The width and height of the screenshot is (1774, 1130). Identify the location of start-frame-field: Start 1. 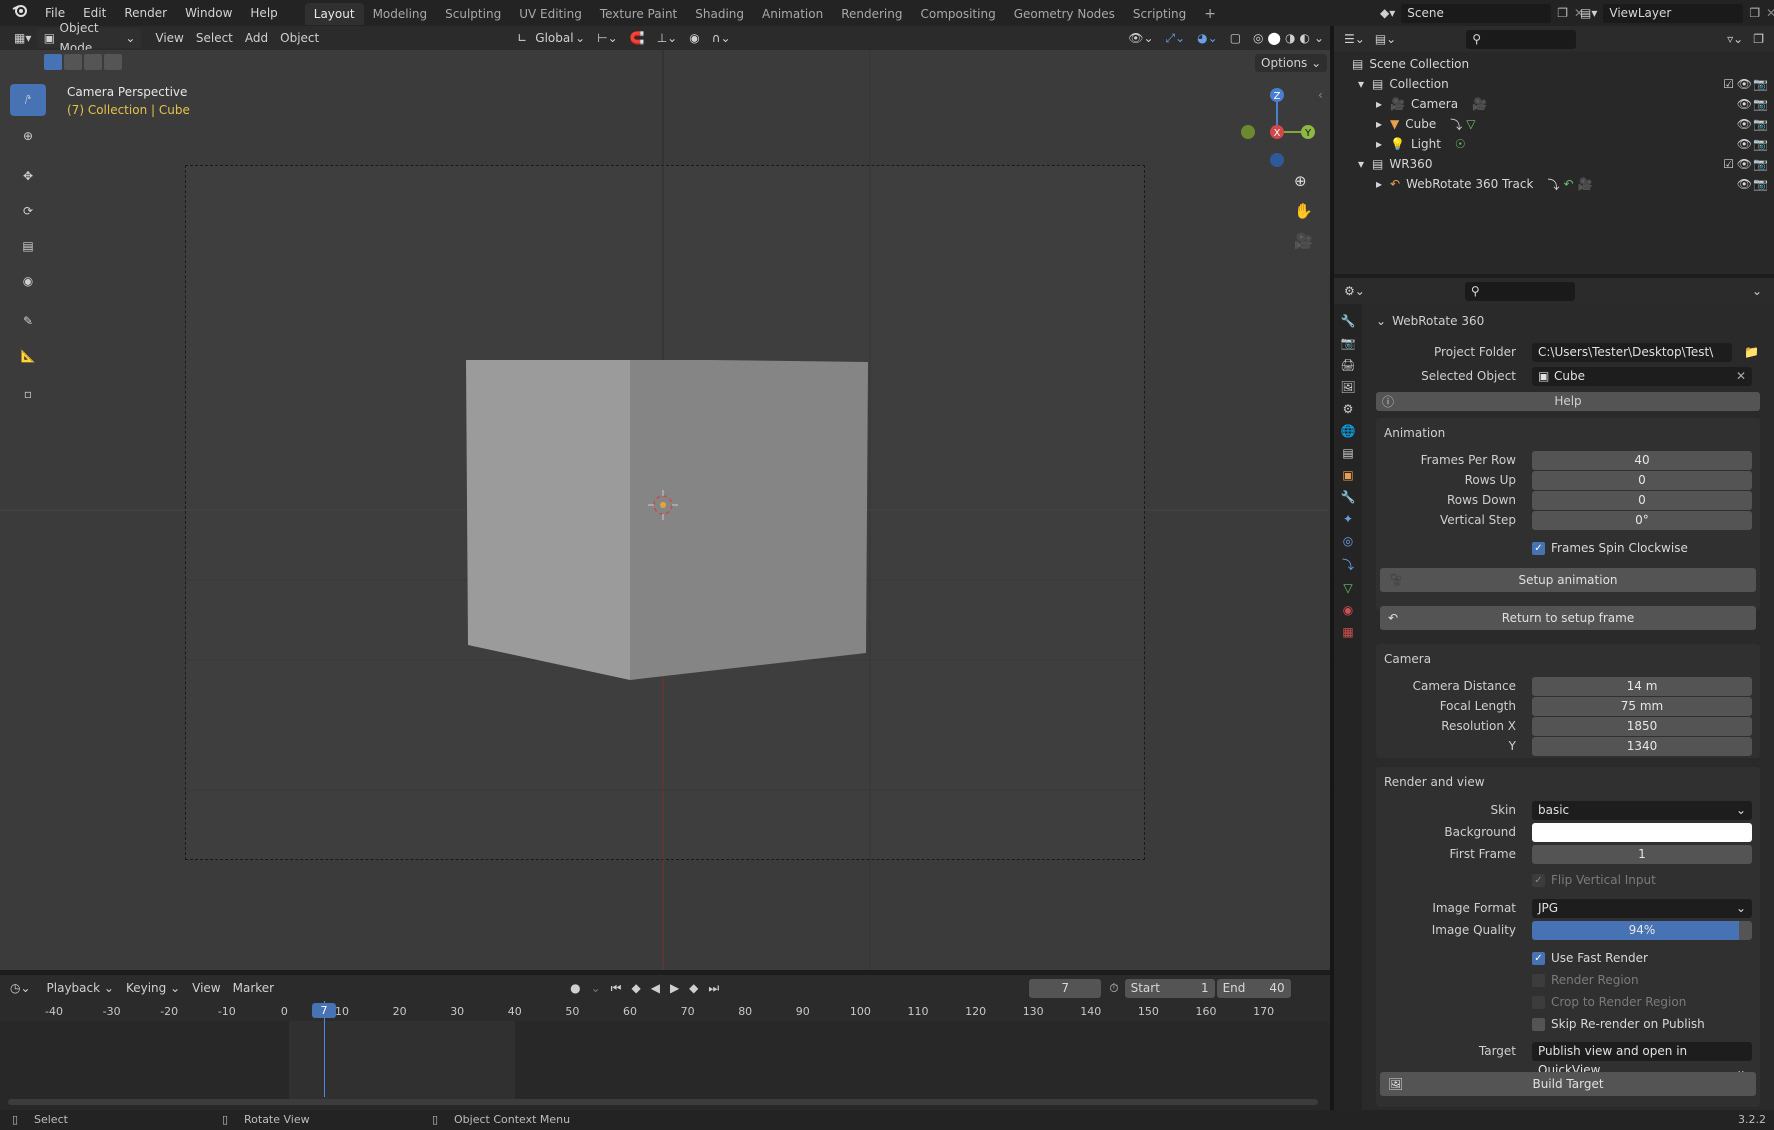
(1169, 988).